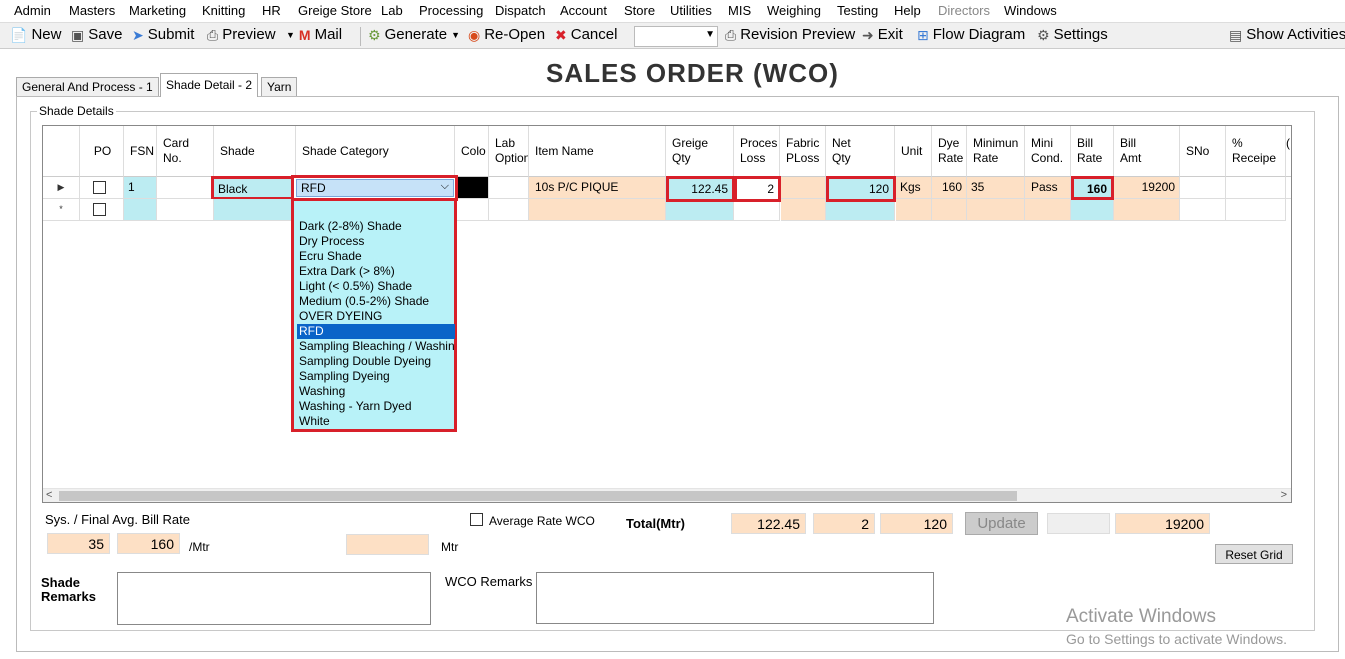 The height and width of the screenshot is (659, 1345). Describe the element at coordinates (914, 210) in the screenshot. I see `cell-unit` at that location.